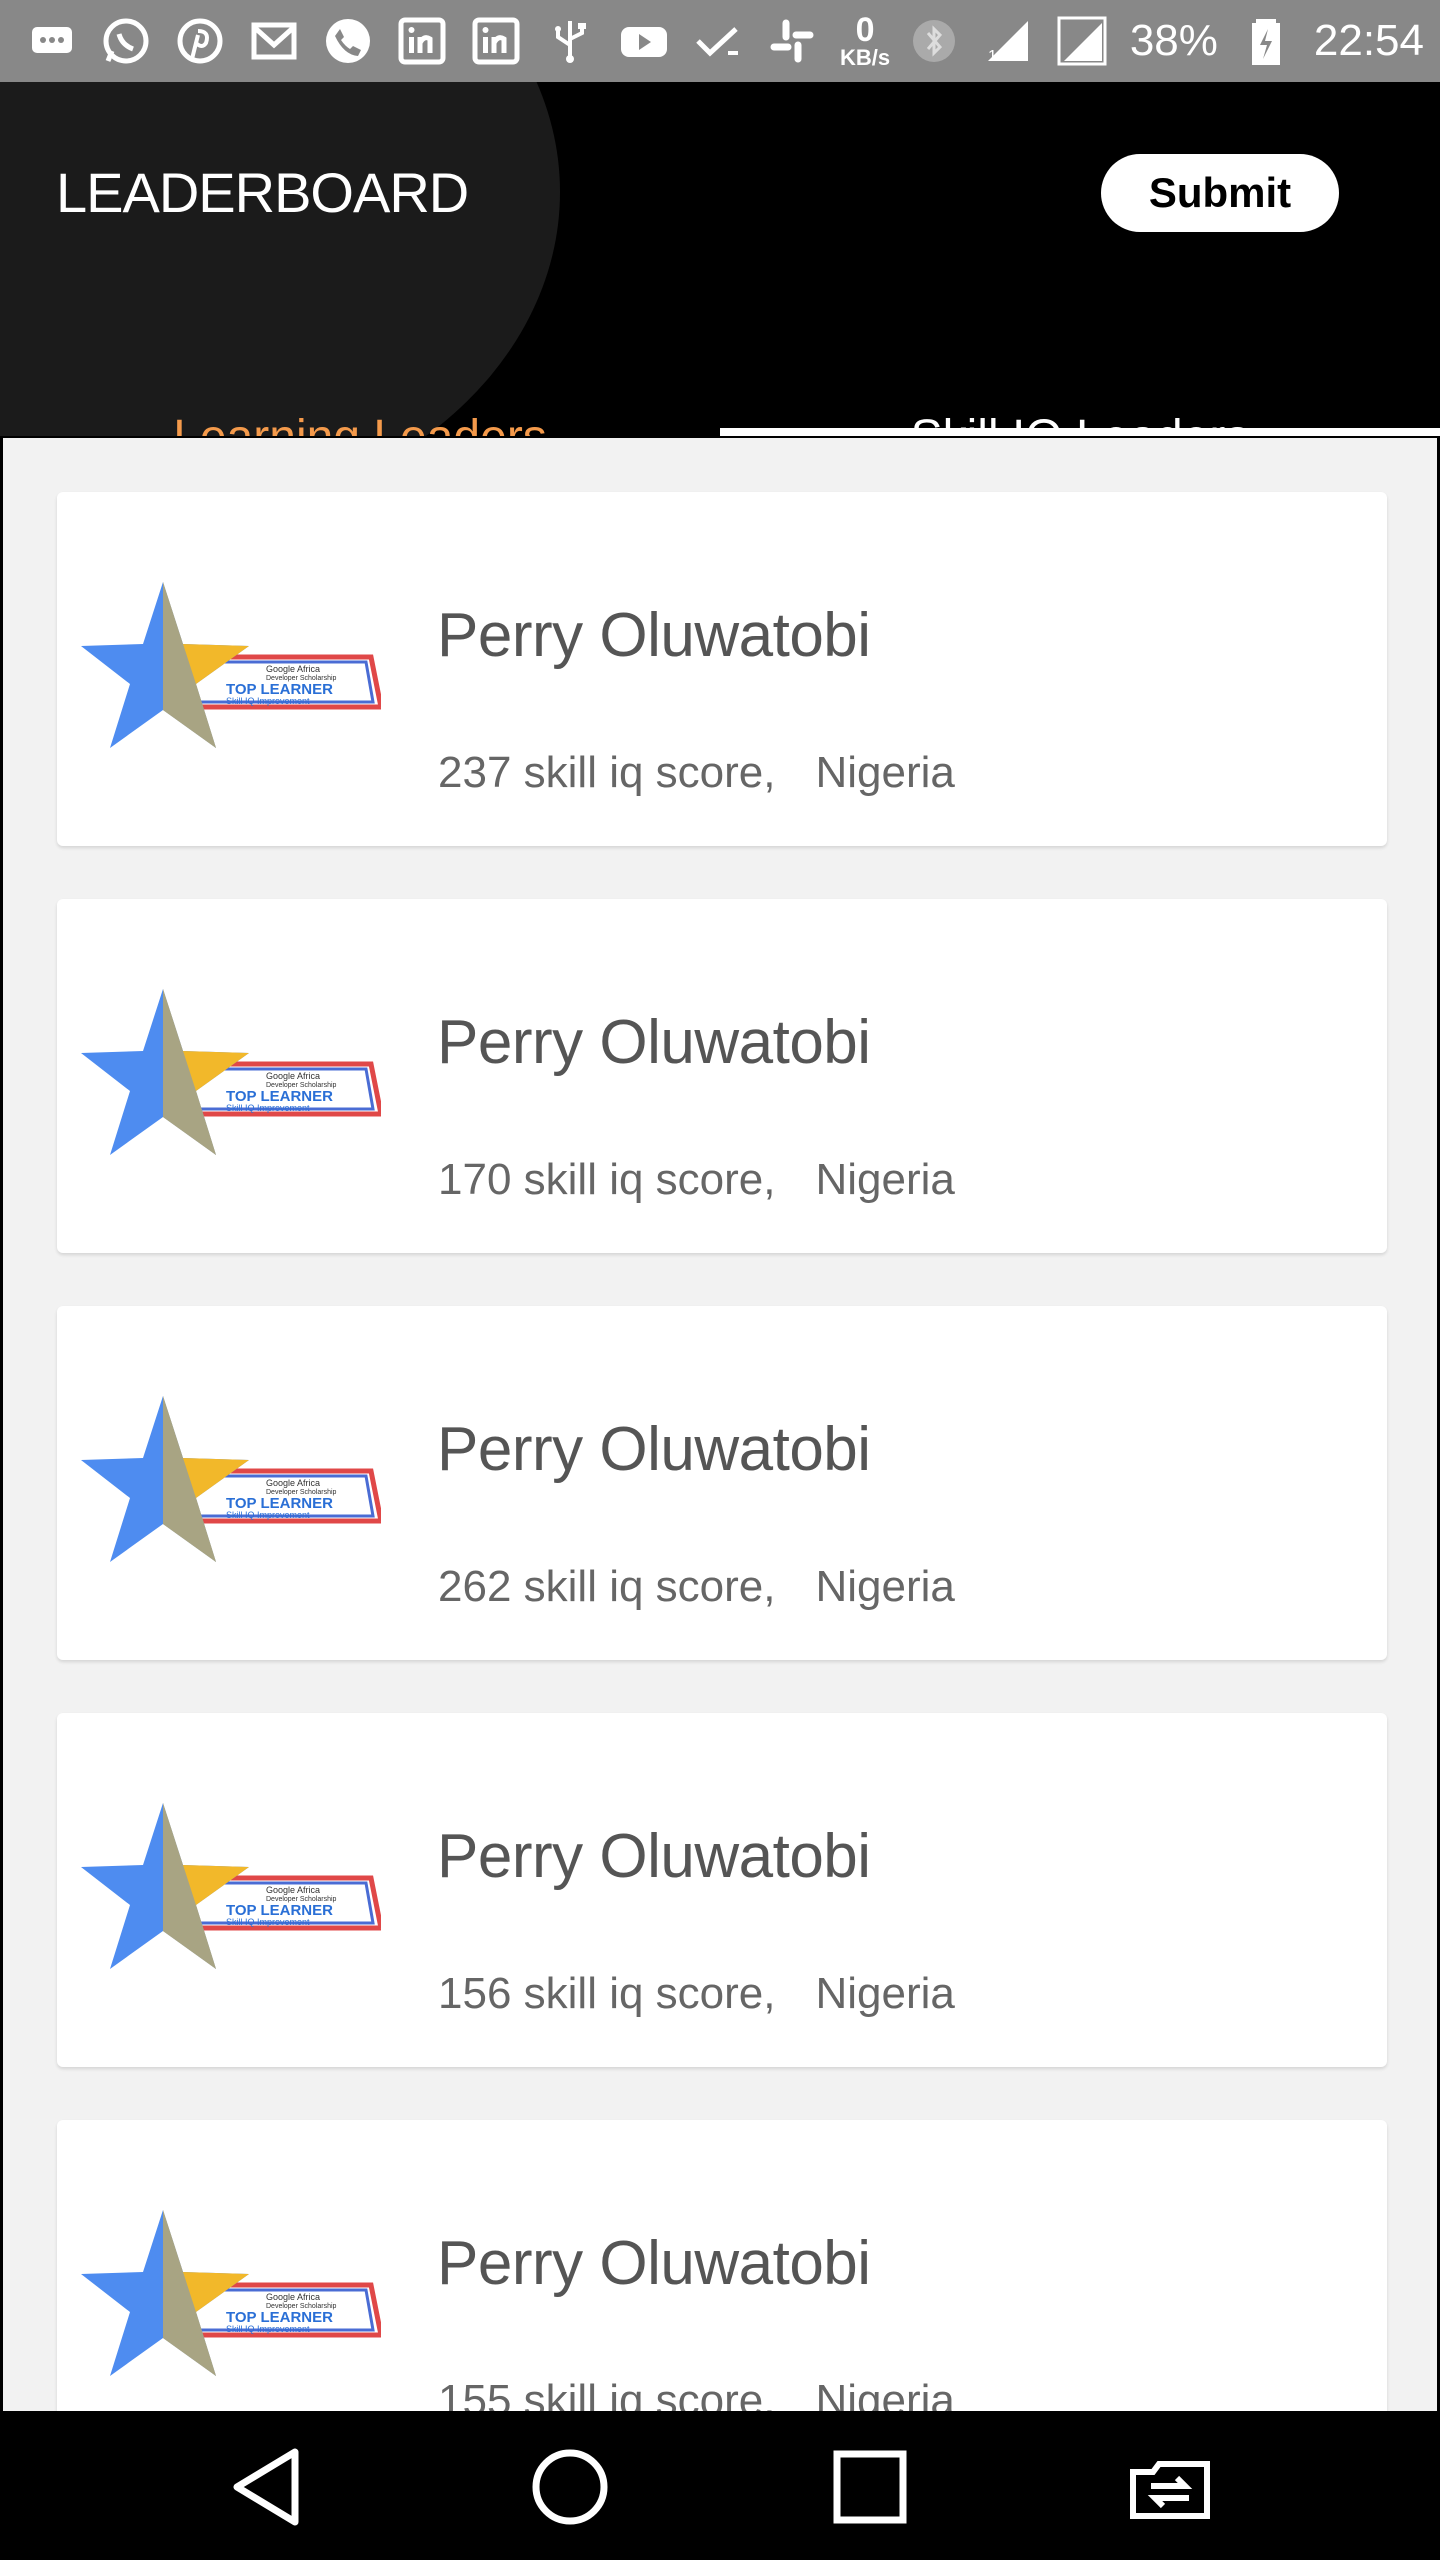 This screenshot has width=1440, height=2560. Describe the element at coordinates (1368, 40) in the screenshot. I see `clock: 22:54` at that location.